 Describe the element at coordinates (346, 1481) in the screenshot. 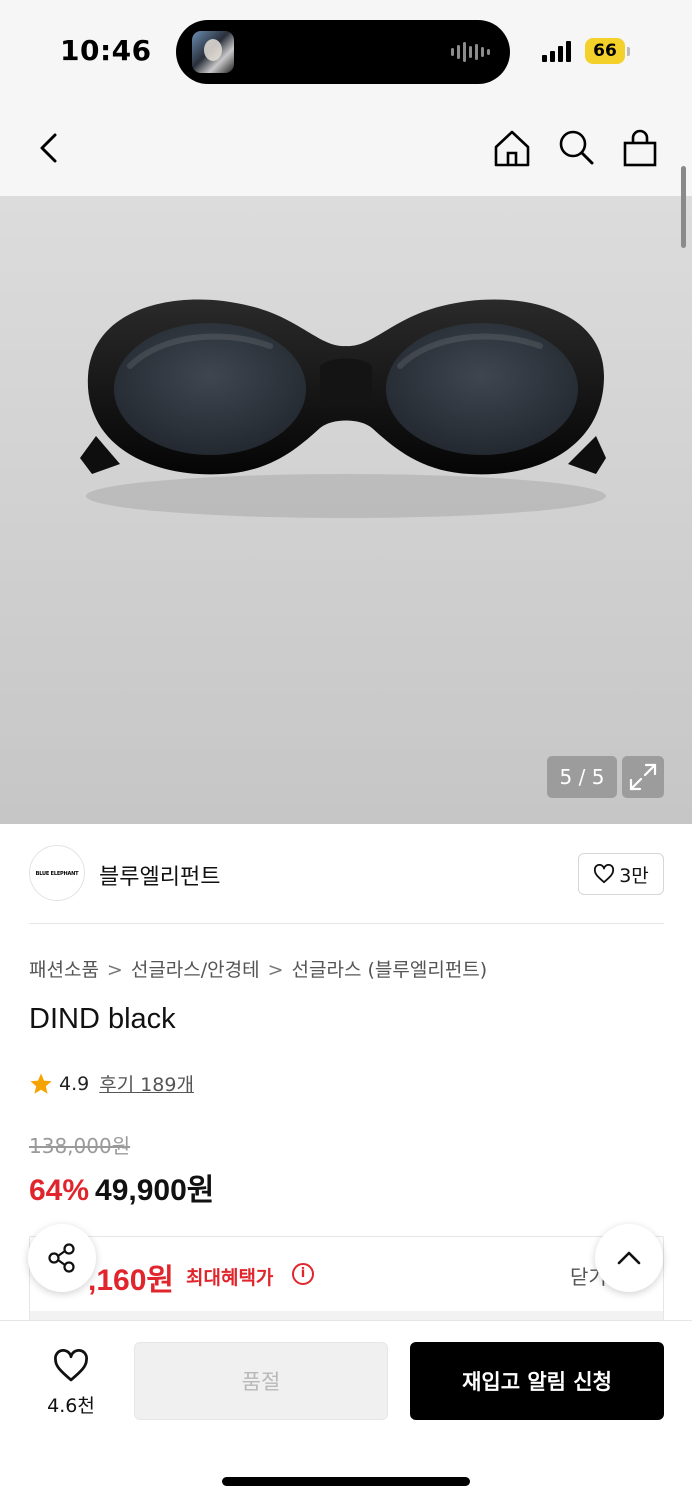

I see `home-indicator` at that location.